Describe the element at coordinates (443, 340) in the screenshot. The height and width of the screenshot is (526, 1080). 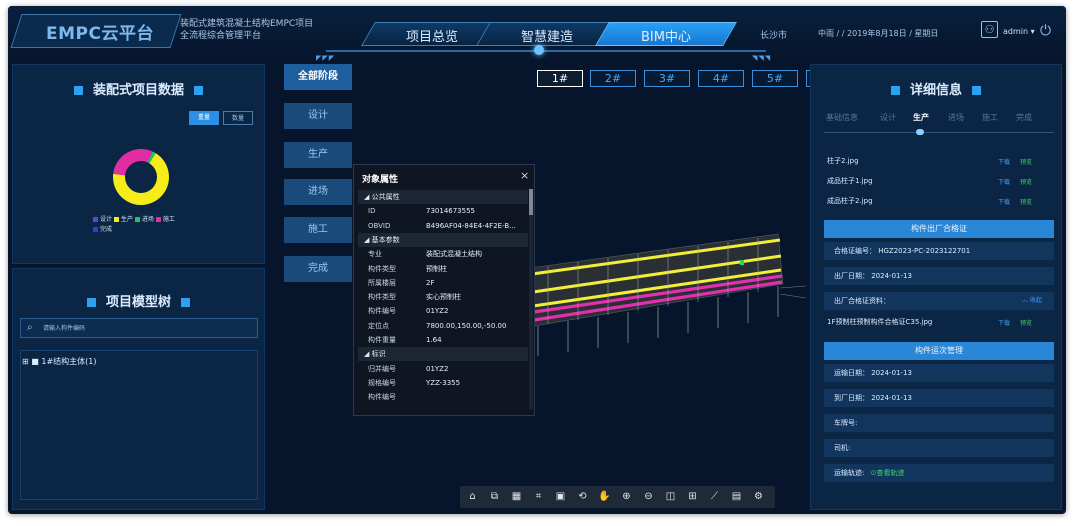
I see `property-row: 构件重量 1.64` at that location.